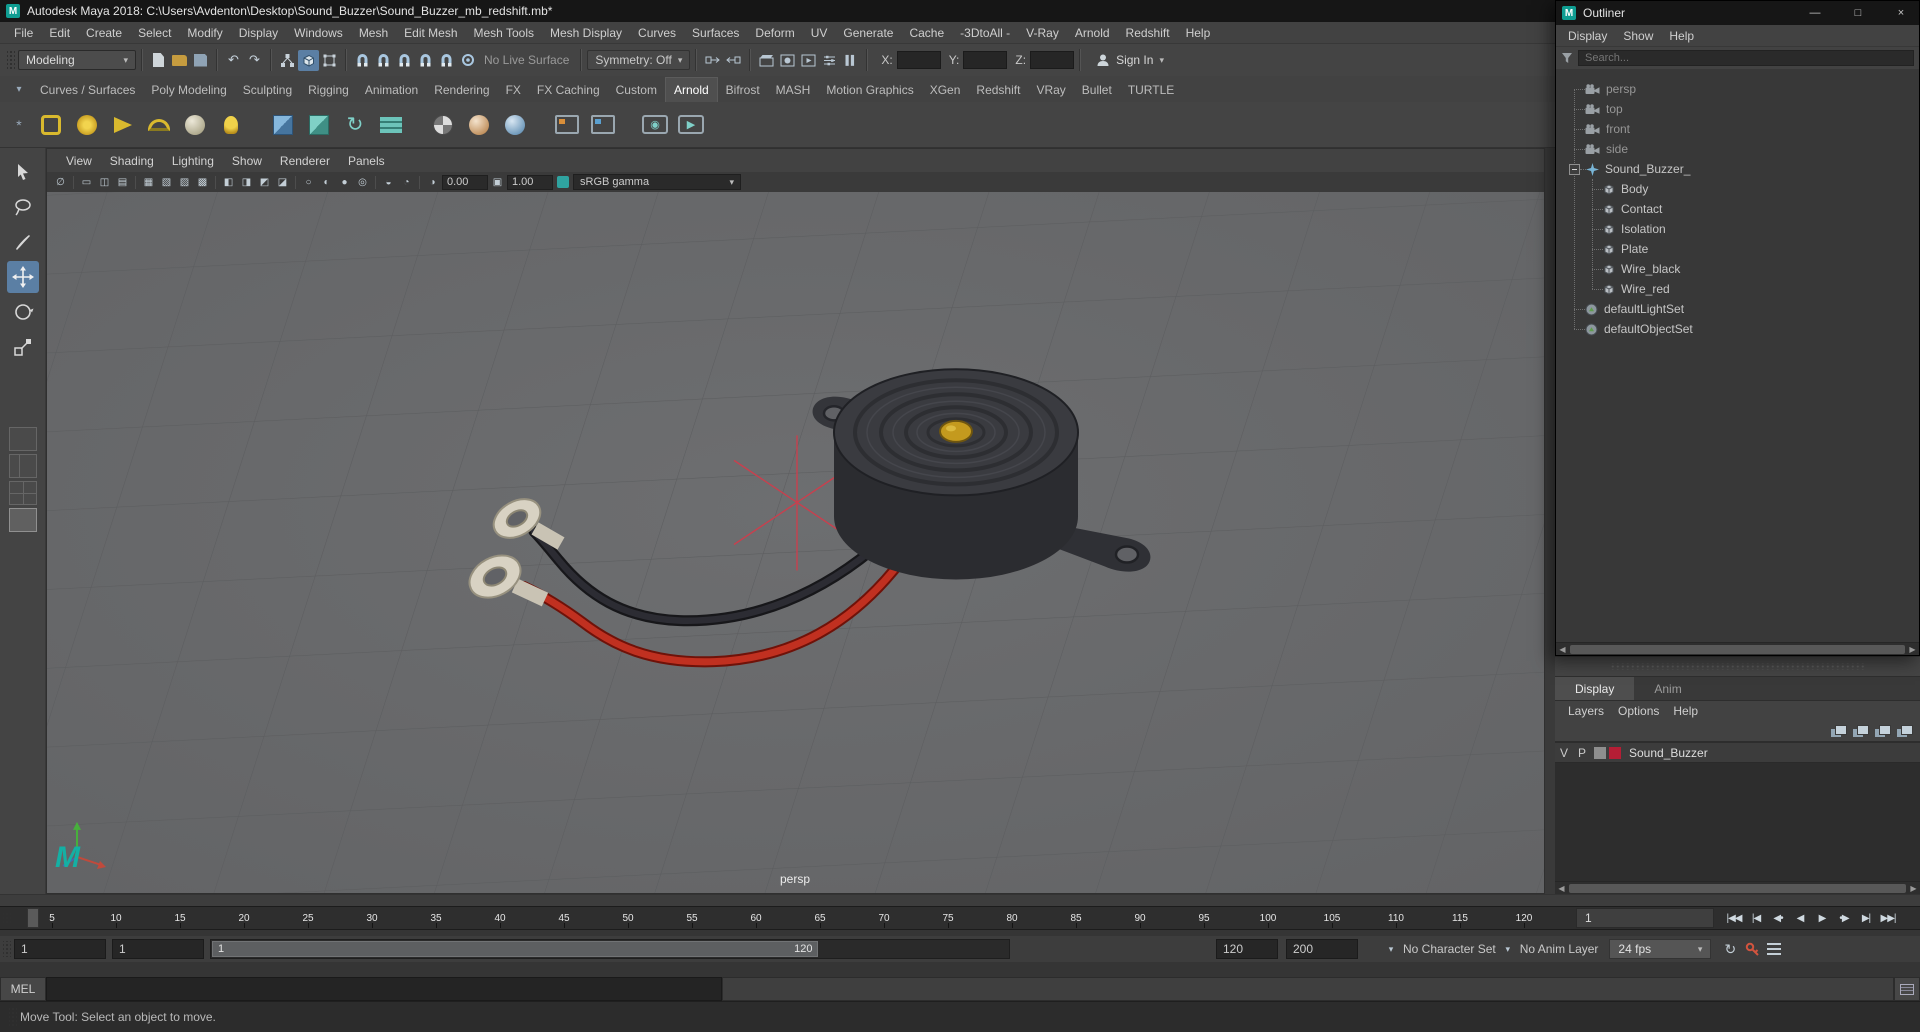  I want to click on close-button: ×, so click(1901, 13).